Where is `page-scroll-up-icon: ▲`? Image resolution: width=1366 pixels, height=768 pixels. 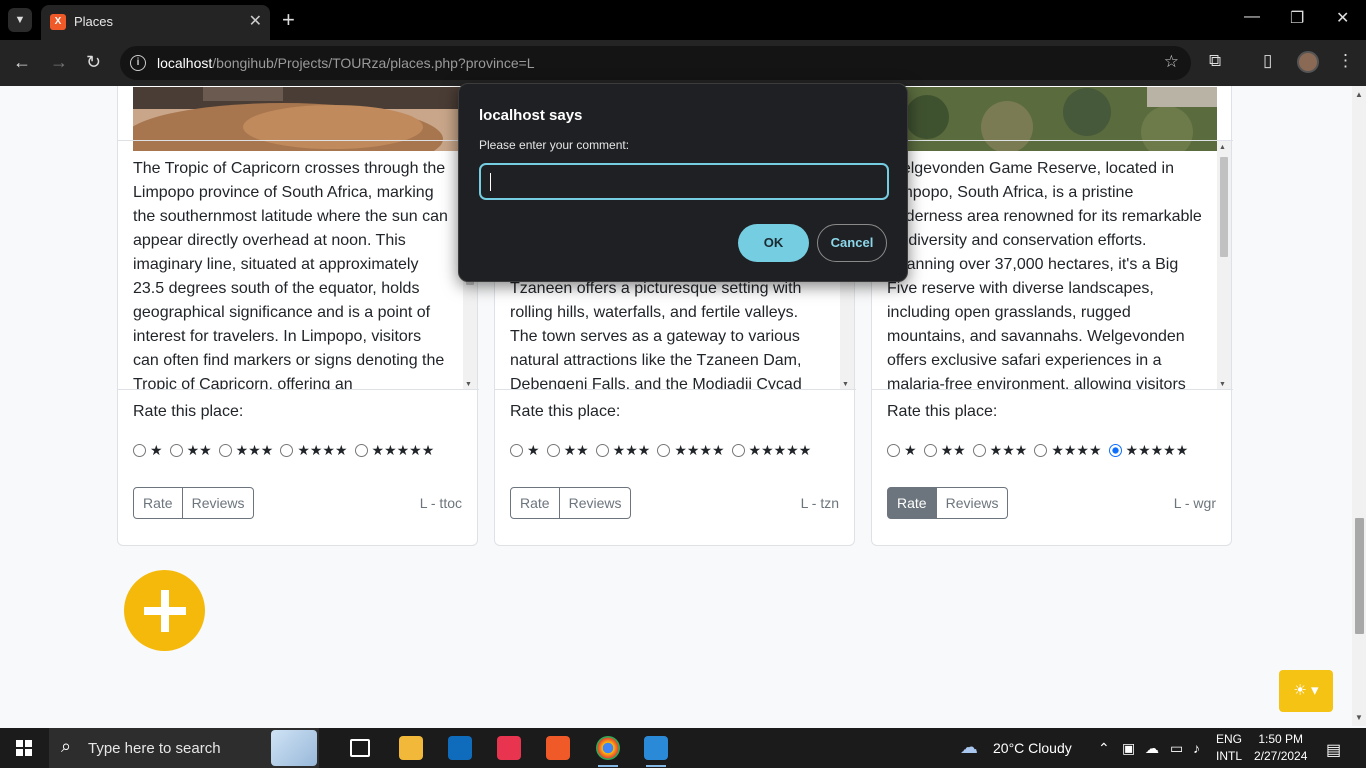 page-scroll-up-icon: ▲ is located at coordinates (1359, 94).